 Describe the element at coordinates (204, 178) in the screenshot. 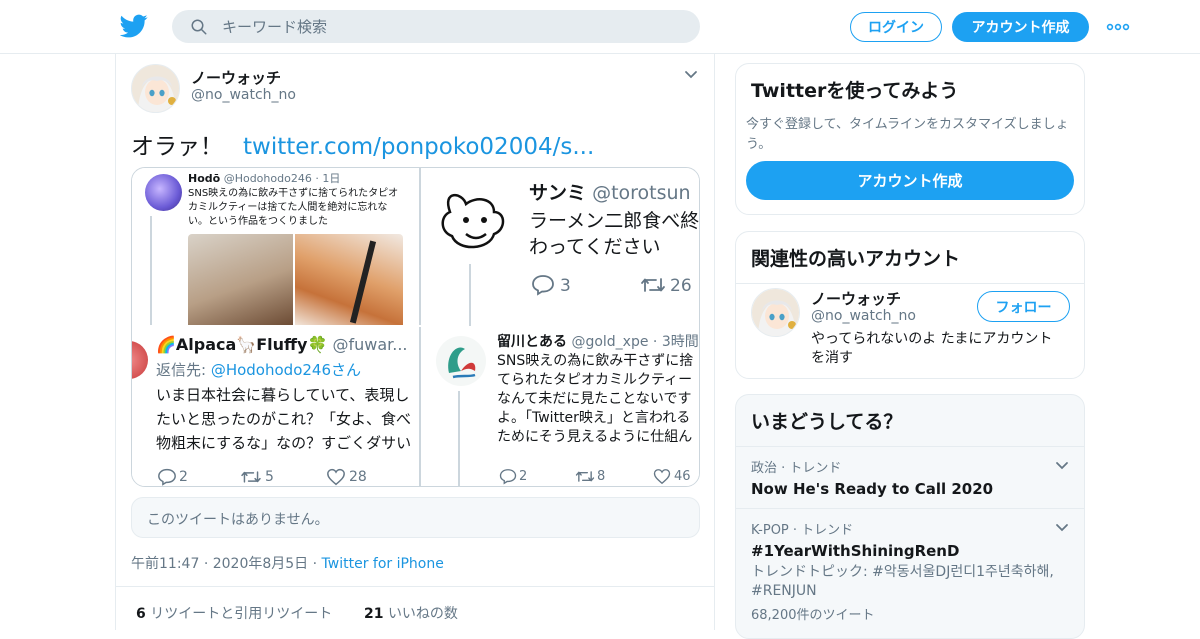

I see `panel-1-name: Hodō` at that location.